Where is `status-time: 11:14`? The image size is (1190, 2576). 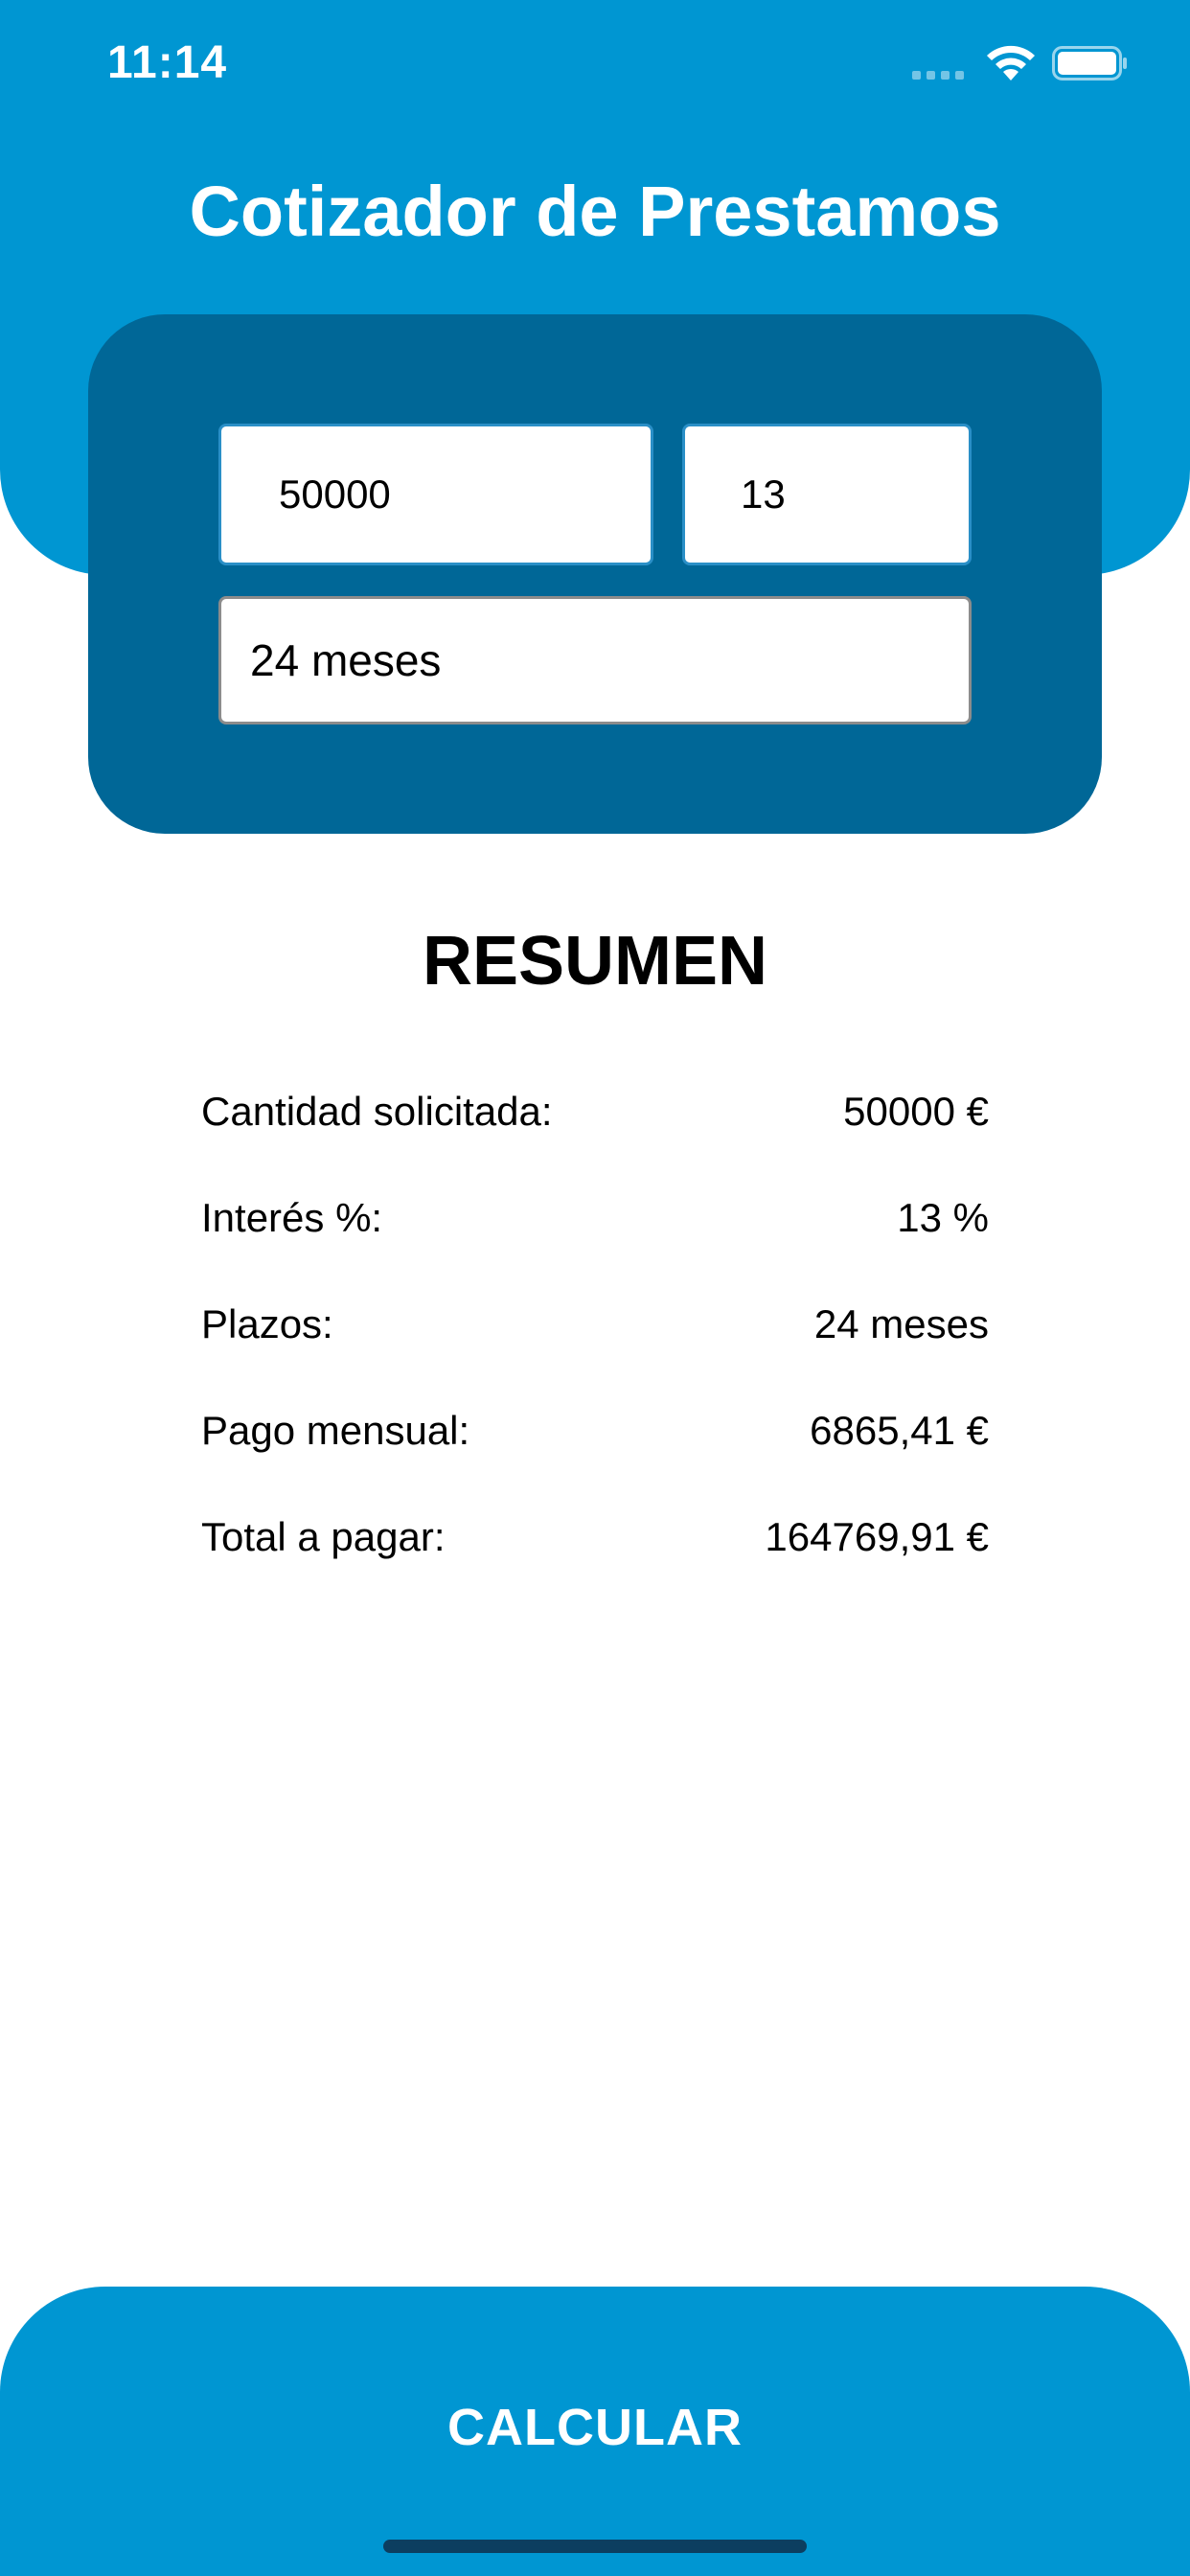
status-time: 11:14 is located at coordinates (167, 63).